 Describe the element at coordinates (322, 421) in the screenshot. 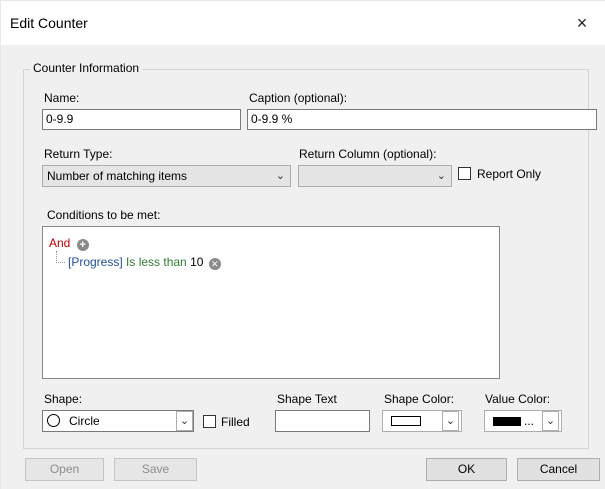

I see `shape-text-input` at that location.